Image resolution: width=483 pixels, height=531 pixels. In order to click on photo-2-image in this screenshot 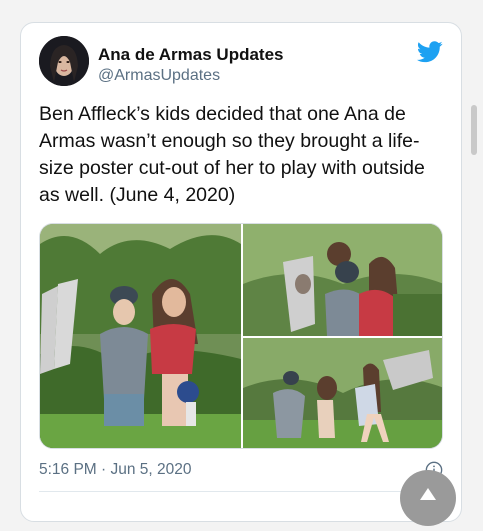, I will do `click(342, 280)`.